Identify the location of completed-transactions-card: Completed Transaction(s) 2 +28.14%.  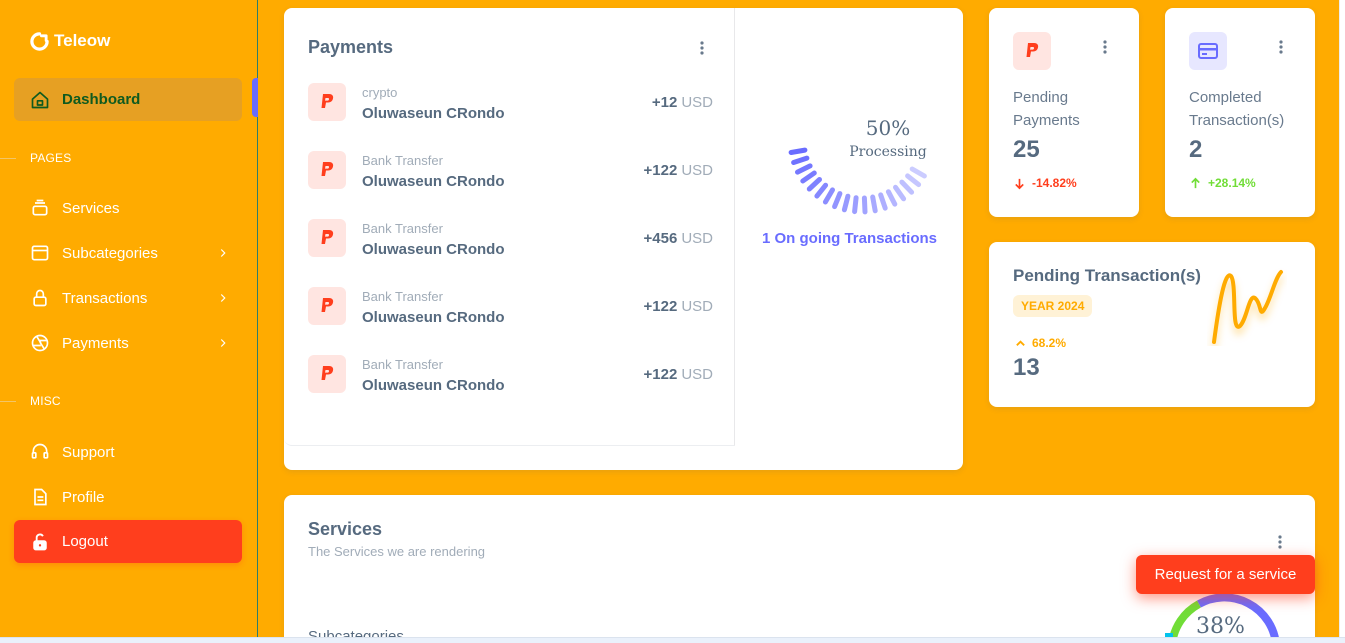
(1240, 112).